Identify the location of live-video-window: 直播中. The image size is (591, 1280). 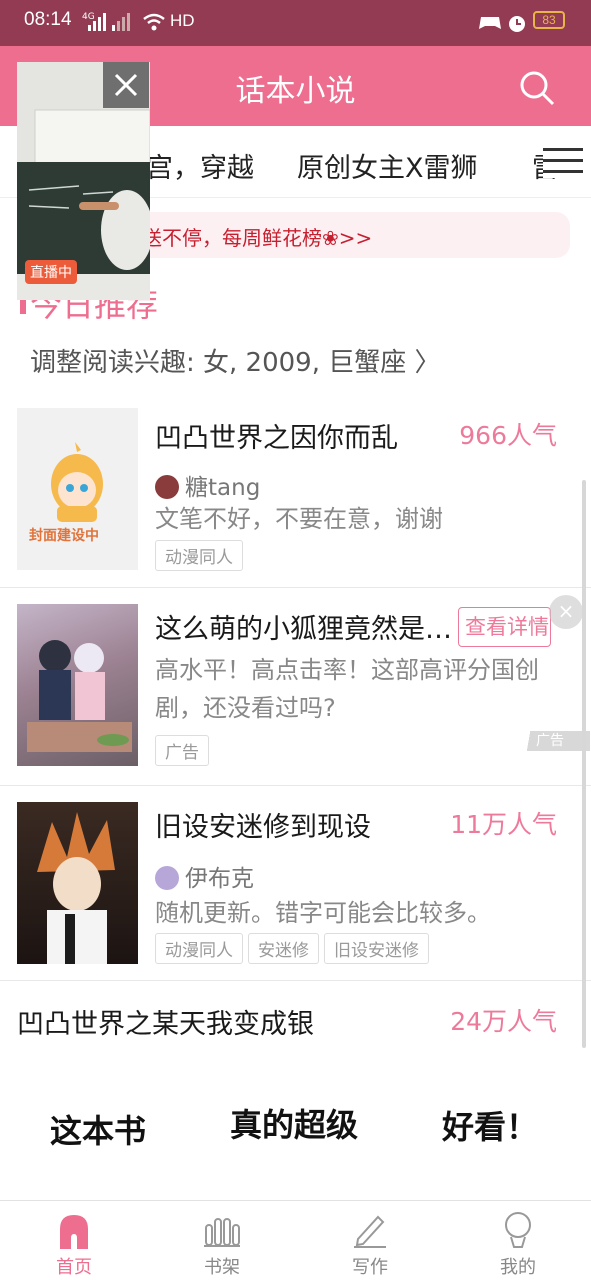
(83, 181).